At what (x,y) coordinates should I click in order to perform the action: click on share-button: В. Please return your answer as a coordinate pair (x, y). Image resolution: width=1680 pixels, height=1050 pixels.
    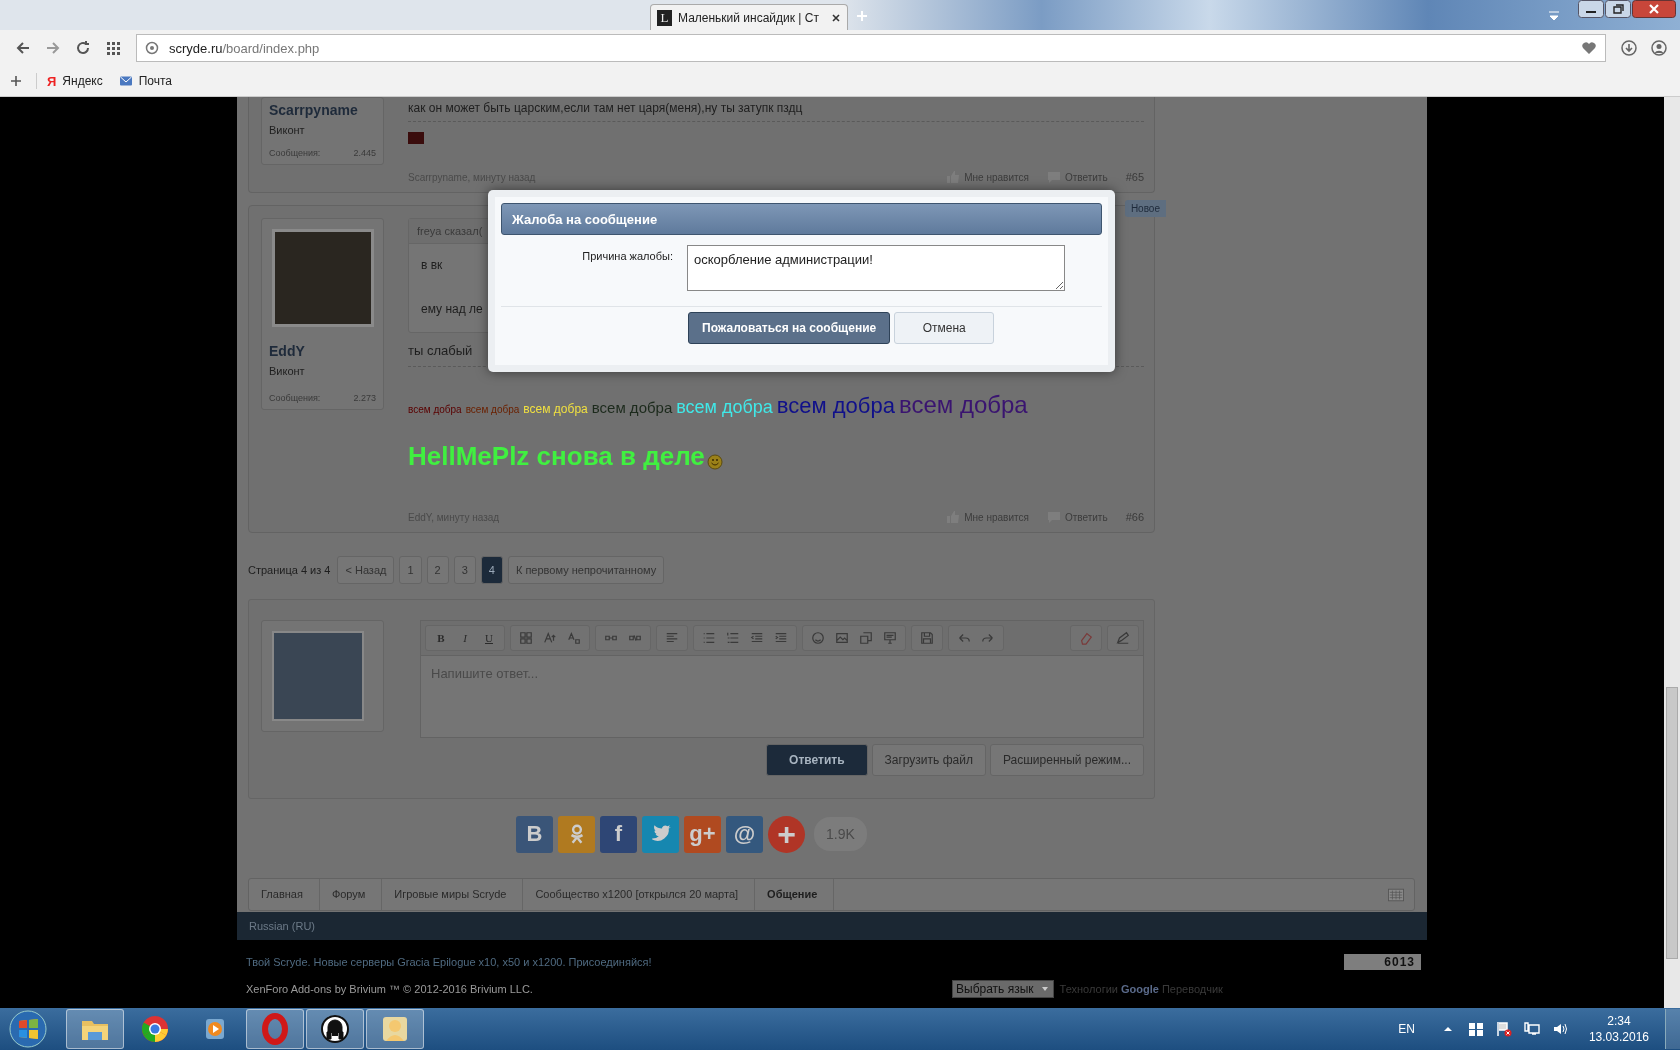
    Looking at the image, I should click on (534, 834).